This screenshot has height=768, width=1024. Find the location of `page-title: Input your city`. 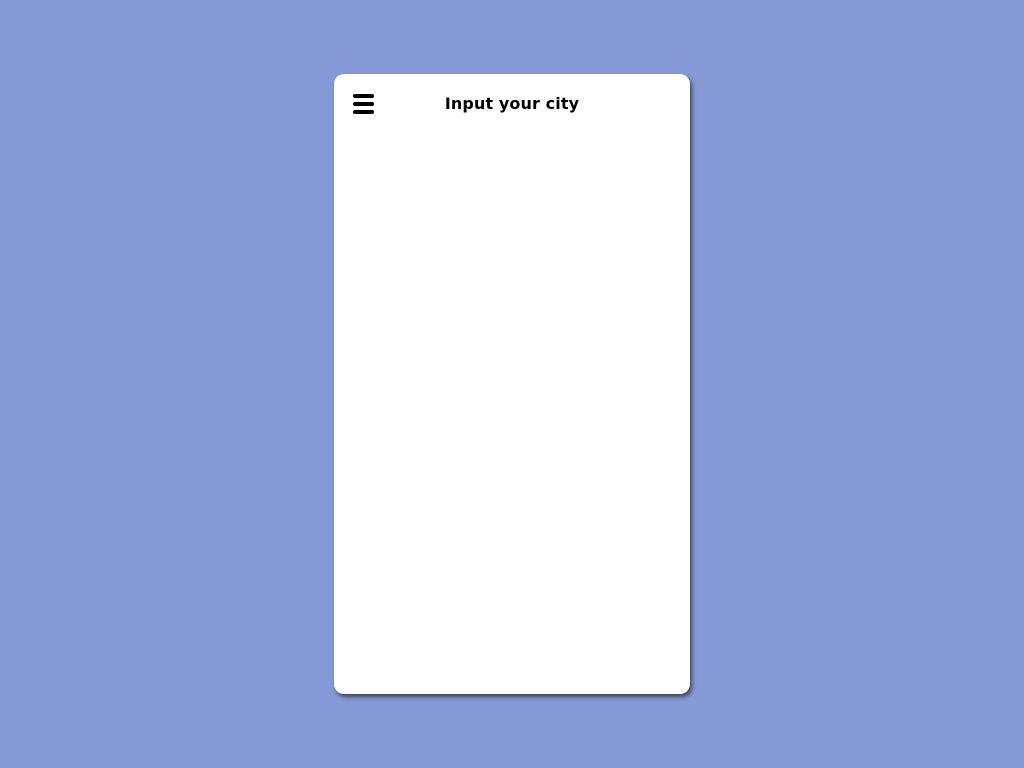

page-title: Input your city is located at coordinates (512, 103).